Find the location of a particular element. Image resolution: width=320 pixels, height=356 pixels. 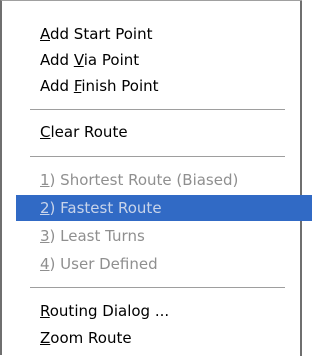

menu-item-add-start-point: Add Start Point is located at coordinates (84, 34).